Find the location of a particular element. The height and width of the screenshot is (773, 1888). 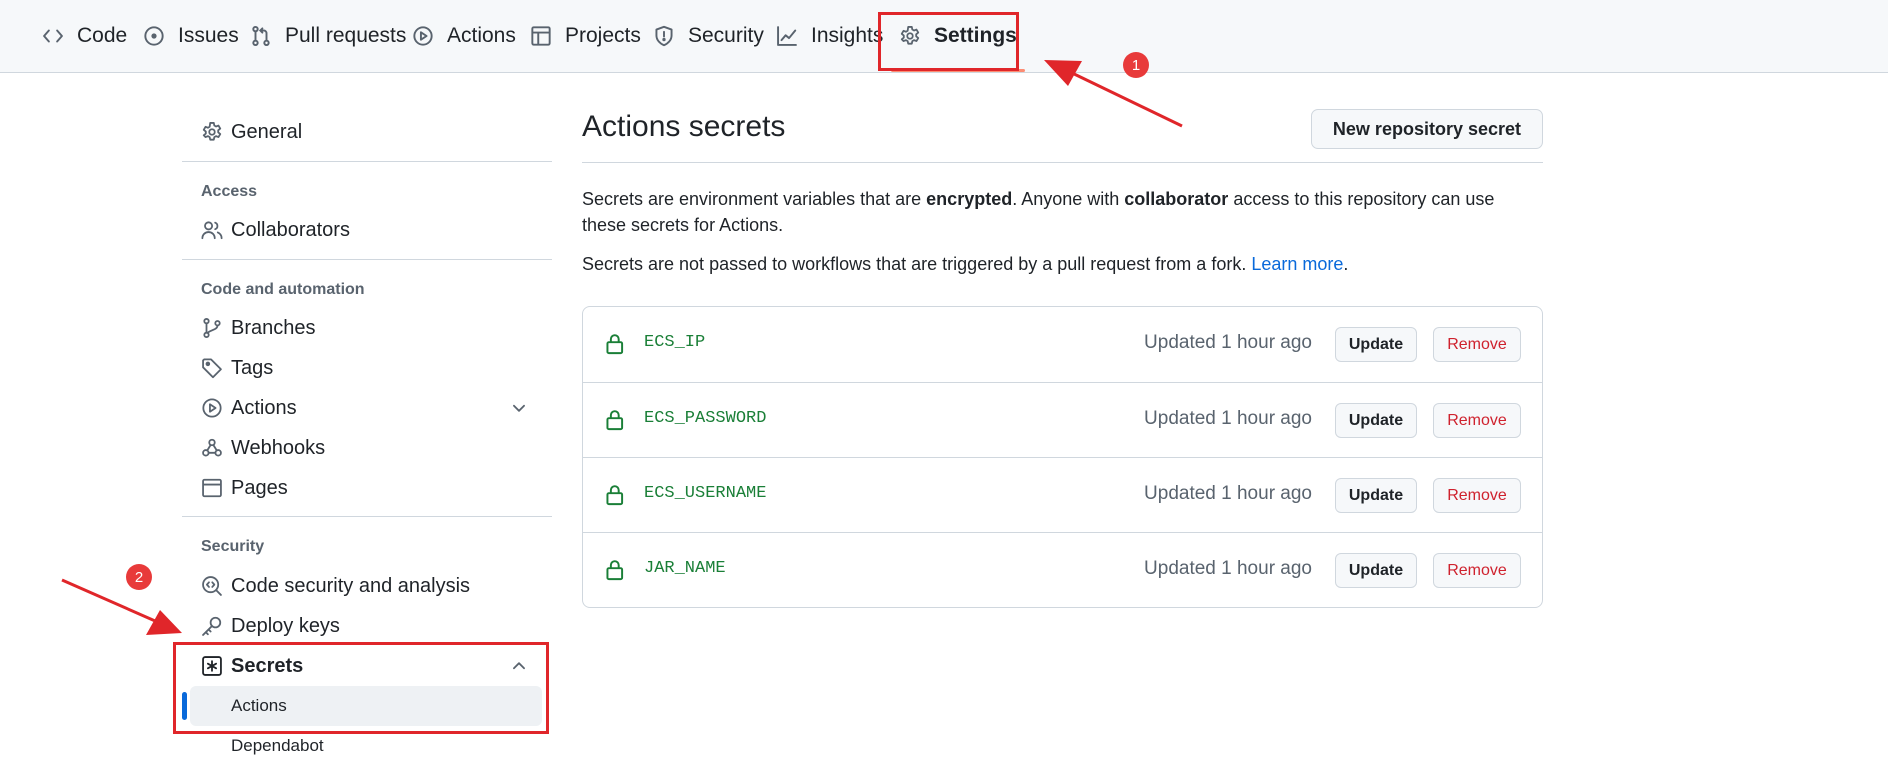

sidebar-item-label: Actions is located at coordinates (264, 407).